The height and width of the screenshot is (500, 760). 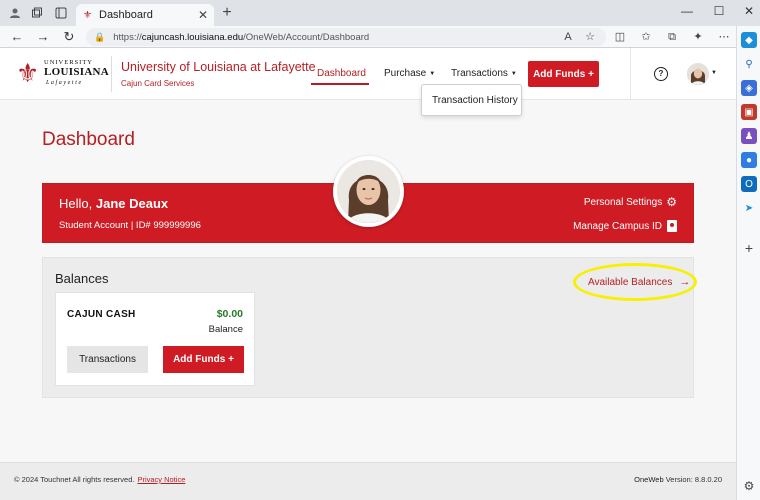 What do you see at coordinates (61, 13) in the screenshot?
I see `tab-actions-icon` at bounding box center [61, 13].